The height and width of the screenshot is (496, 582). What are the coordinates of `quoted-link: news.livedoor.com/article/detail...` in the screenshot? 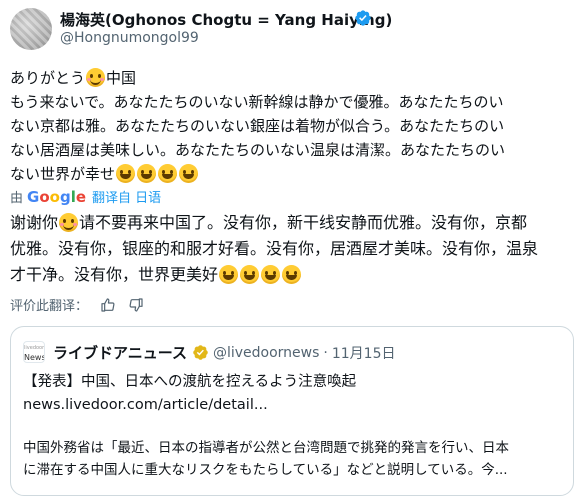 It's located at (295, 405).